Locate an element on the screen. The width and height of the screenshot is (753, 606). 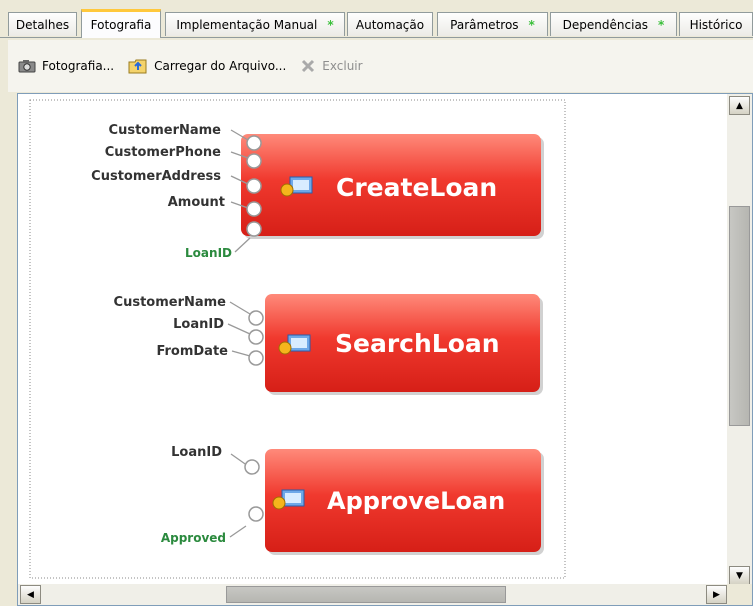
delete-label: Excluir is located at coordinates (342, 66).